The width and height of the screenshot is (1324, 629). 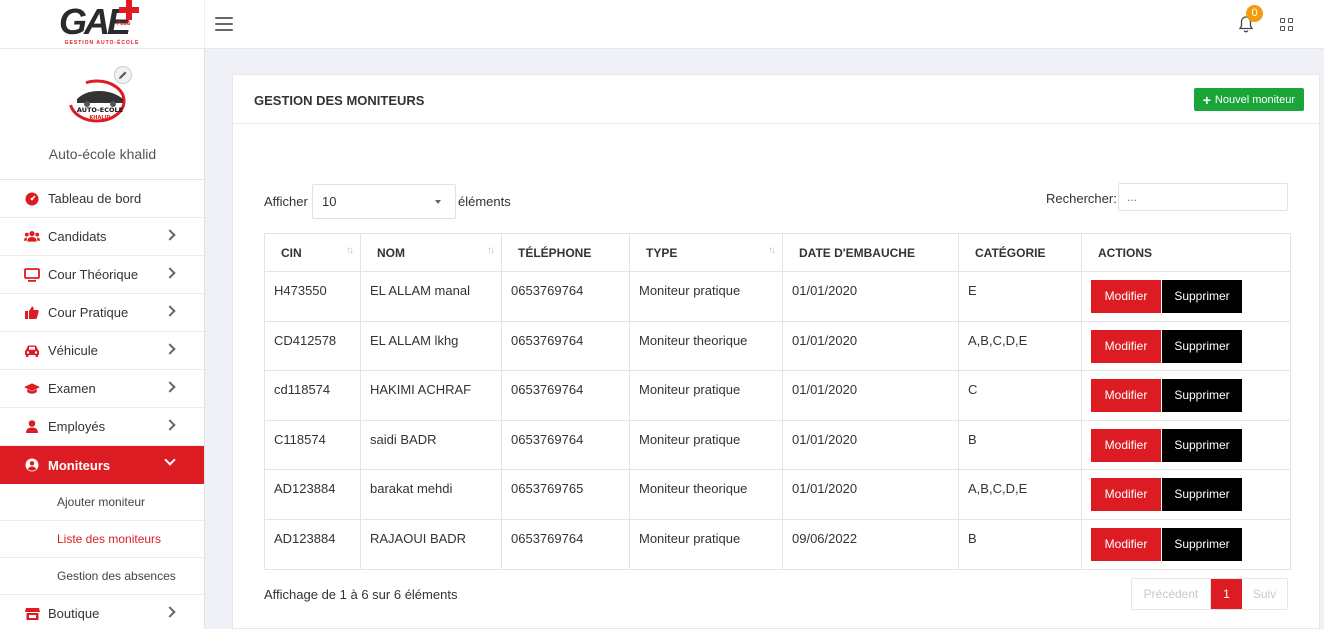 What do you see at coordinates (438, 202) in the screenshot?
I see `caret-down-icon` at bounding box center [438, 202].